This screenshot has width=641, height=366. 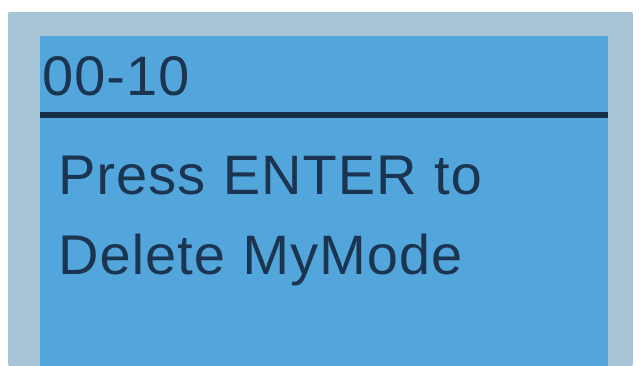 What do you see at coordinates (261, 254) in the screenshot?
I see `message-line-2: Delete MyMode` at bounding box center [261, 254].